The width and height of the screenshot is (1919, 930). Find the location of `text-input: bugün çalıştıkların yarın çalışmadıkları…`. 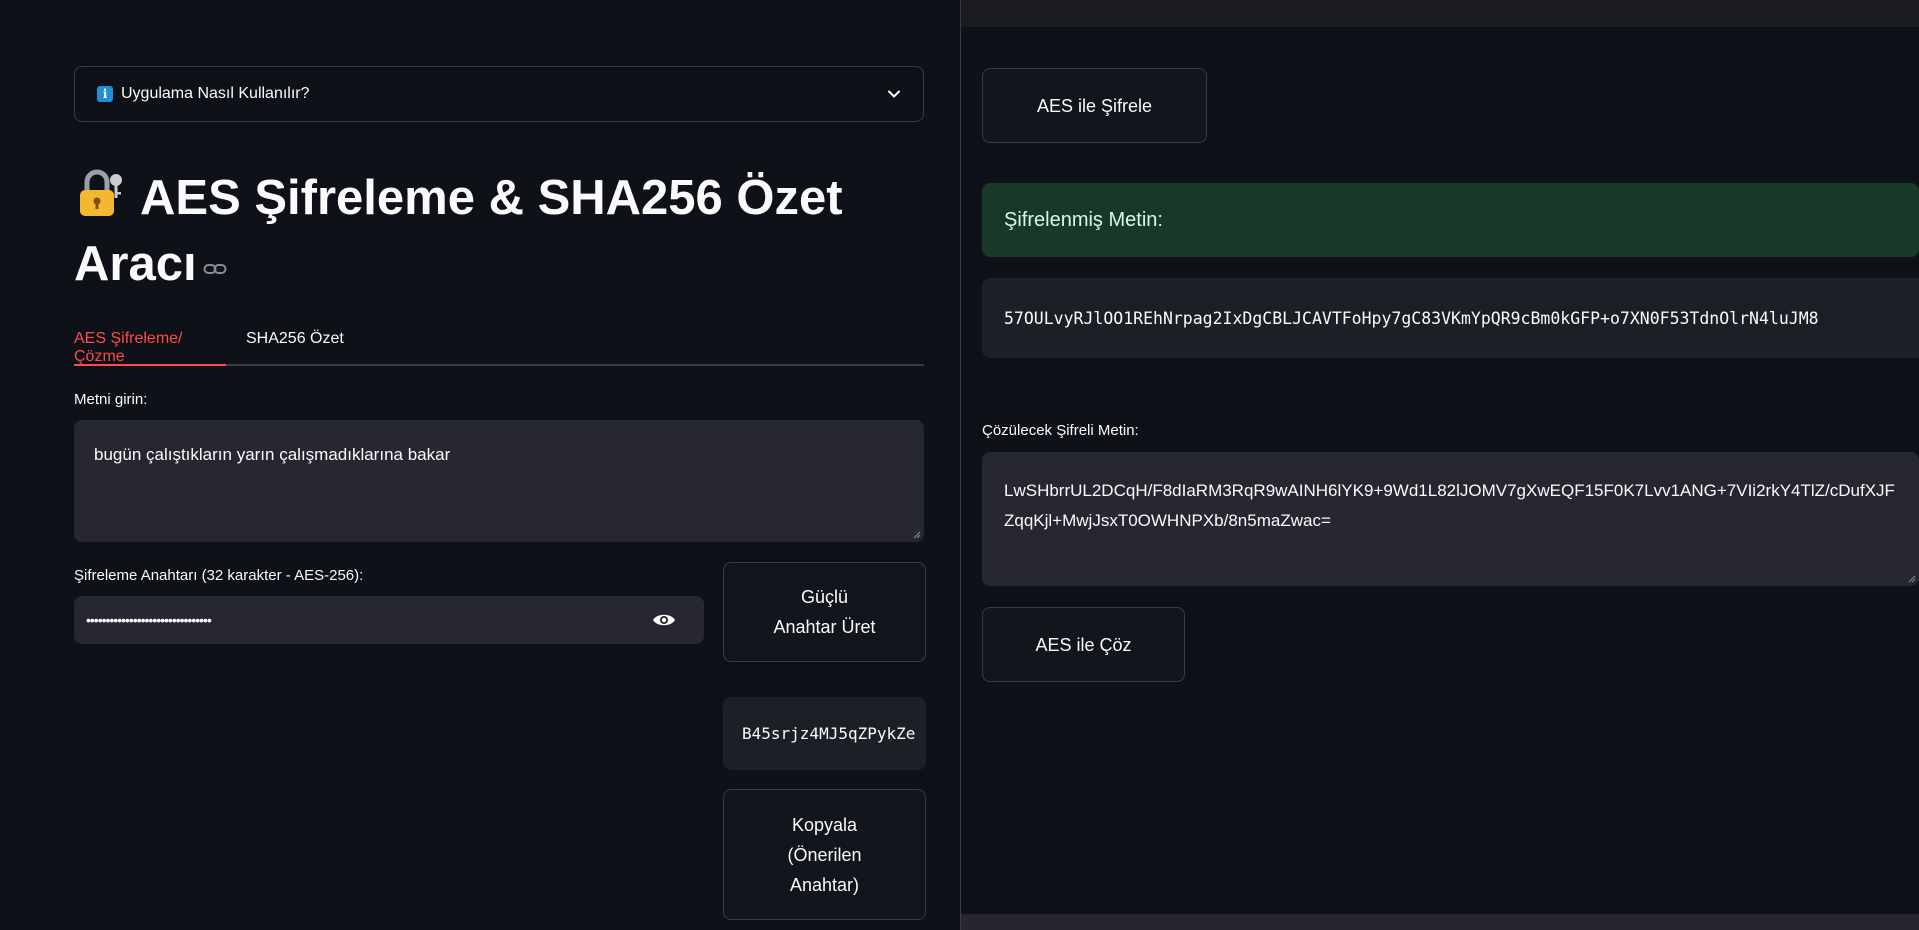

text-input: bugün çalıştıkların yarın çalışmadıkları… is located at coordinates (499, 481).